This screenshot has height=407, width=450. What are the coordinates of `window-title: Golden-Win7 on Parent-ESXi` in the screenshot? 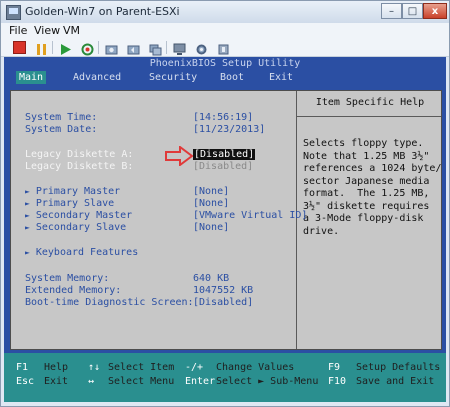 It's located at (102, 11).